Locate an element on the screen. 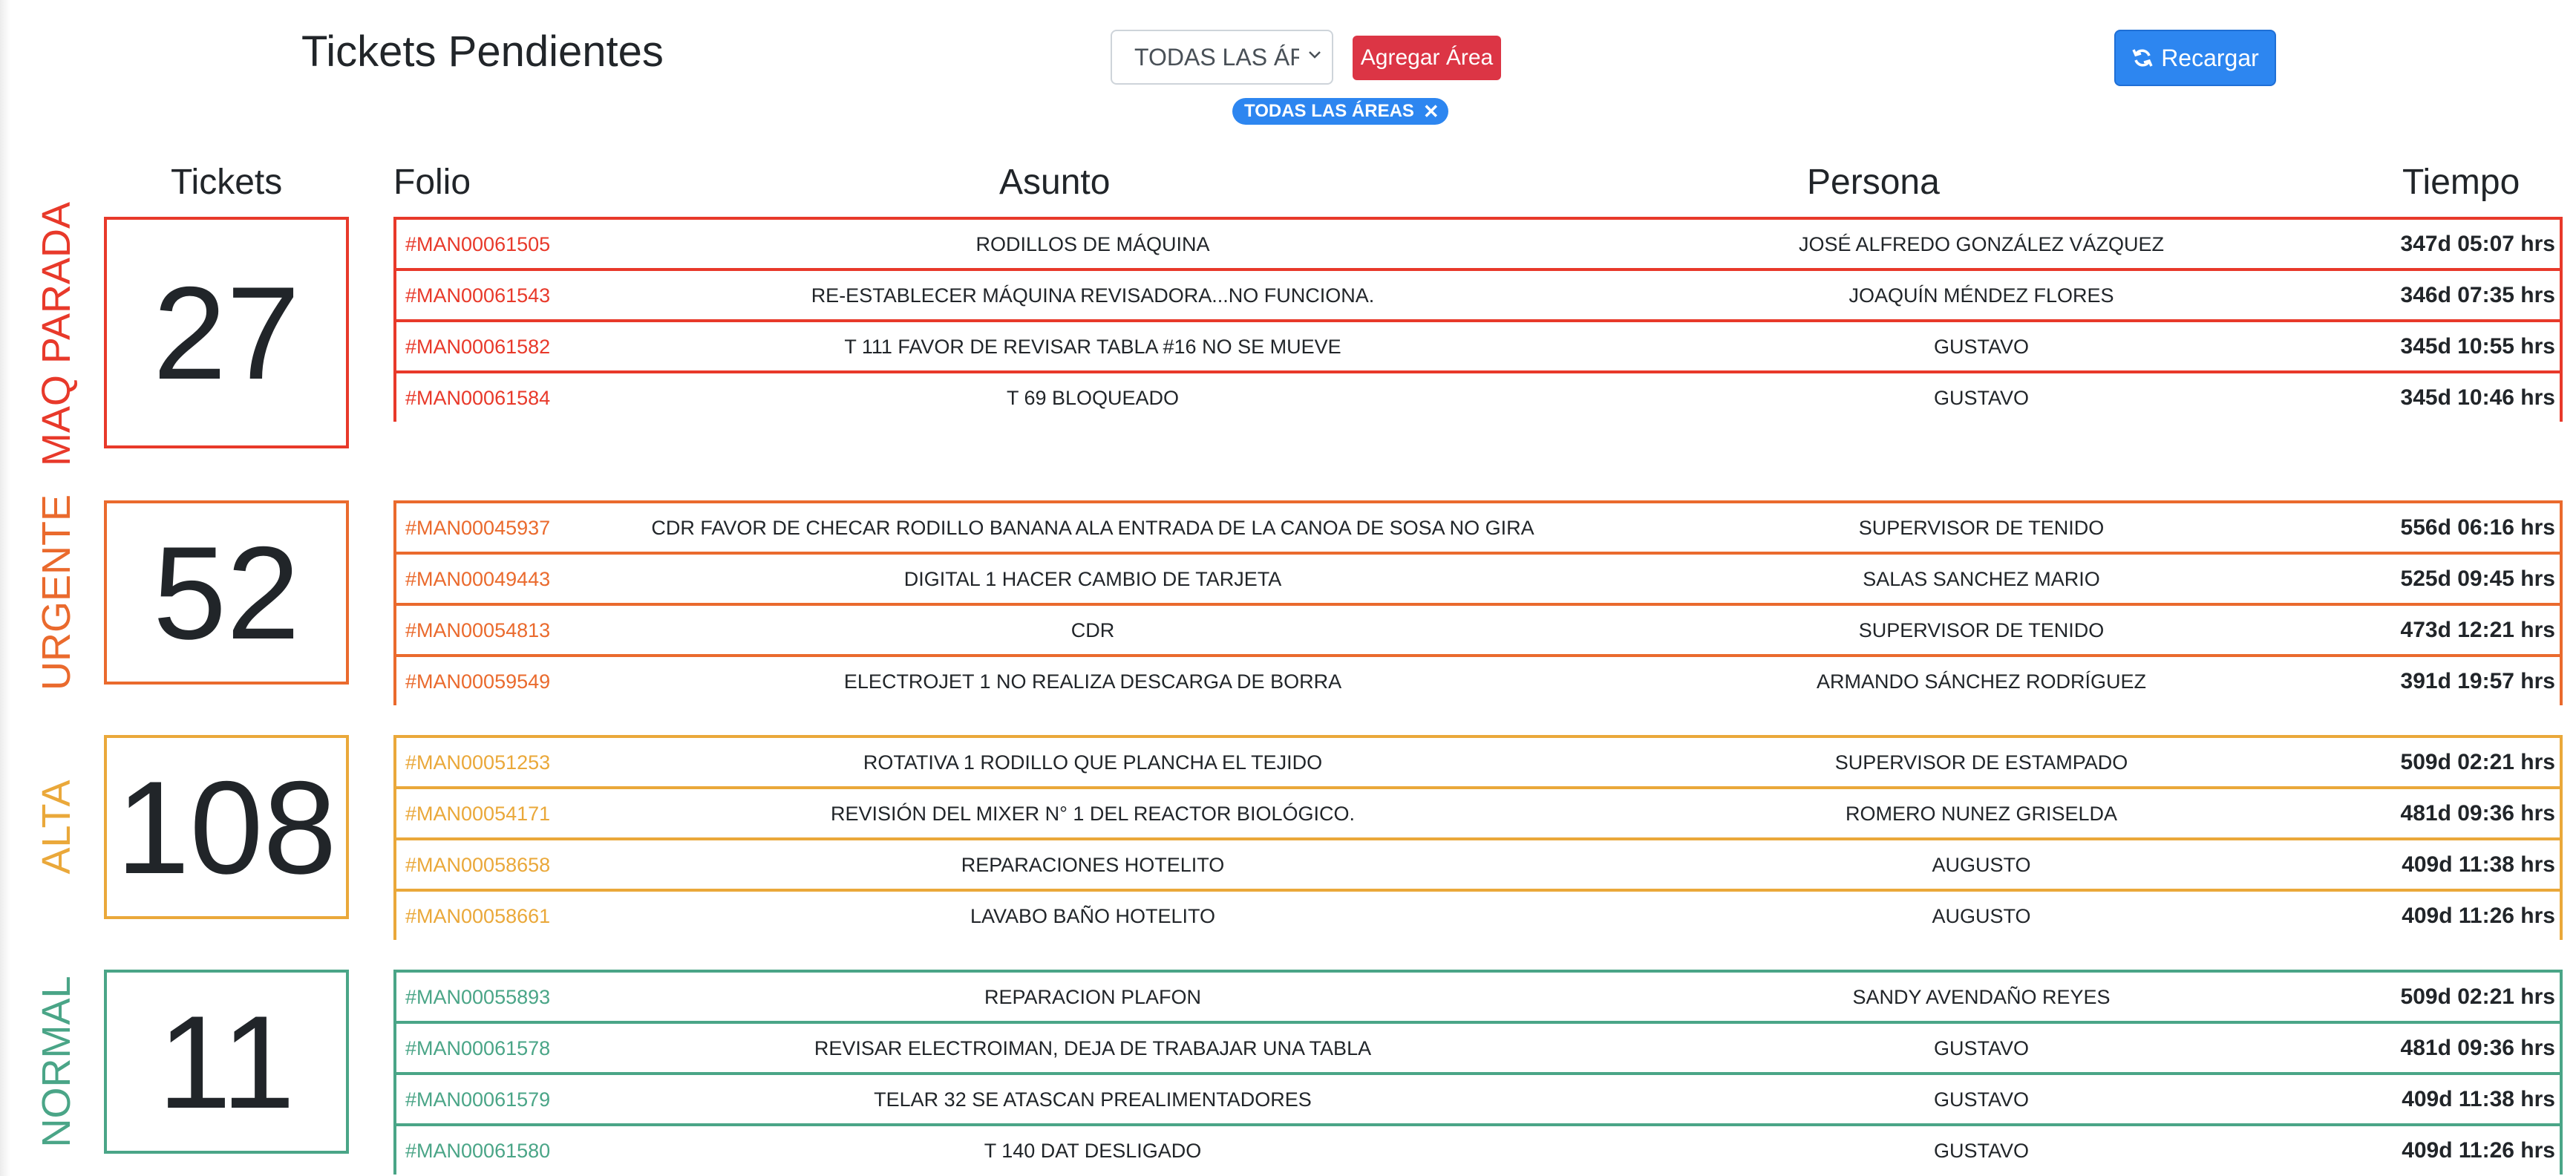 The height and width of the screenshot is (1176, 2576). ticket-time: 391d 19:57 hrs is located at coordinates (2477, 681).